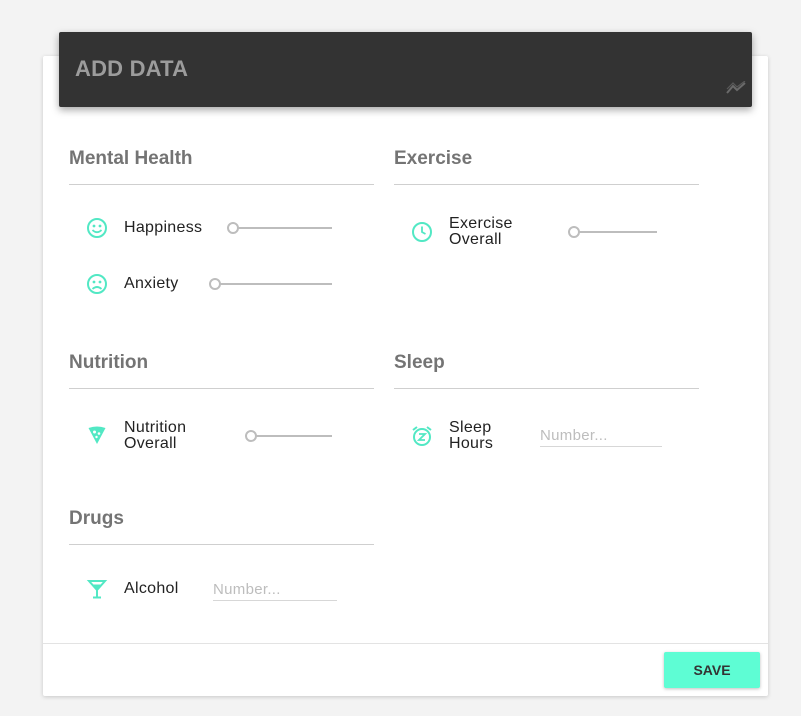  Describe the element at coordinates (131, 158) in the screenshot. I see `section-title-mental-health: Mental Health` at that location.